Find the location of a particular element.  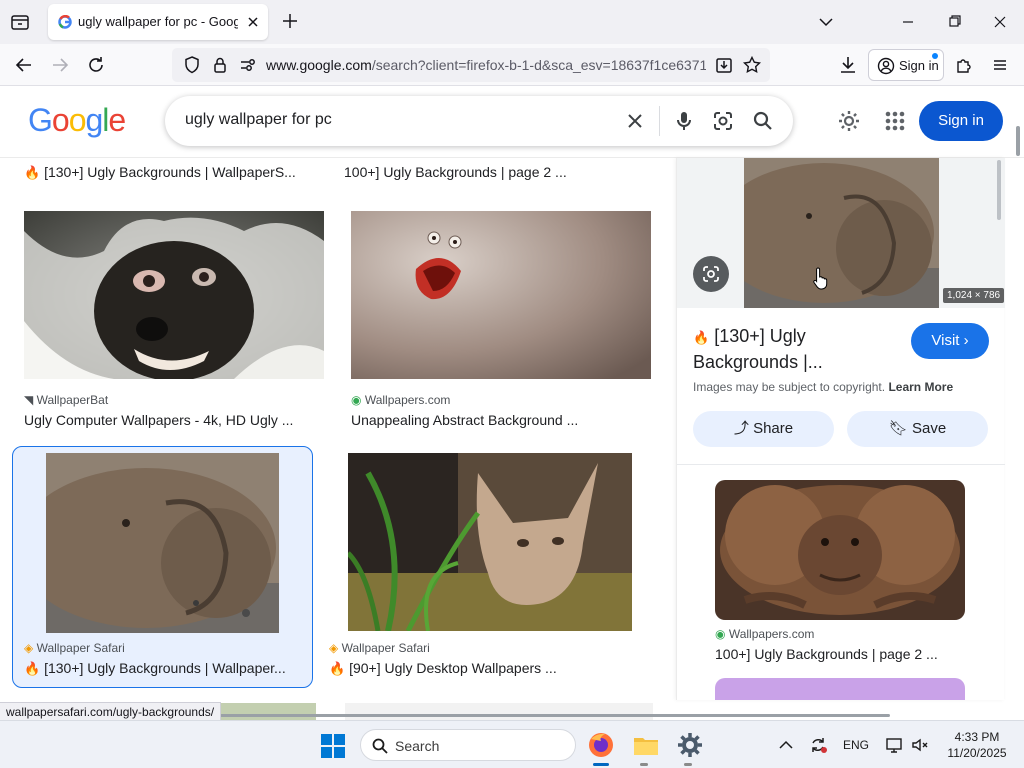

hamburger-menu-icon is located at coordinates (1000, 65).